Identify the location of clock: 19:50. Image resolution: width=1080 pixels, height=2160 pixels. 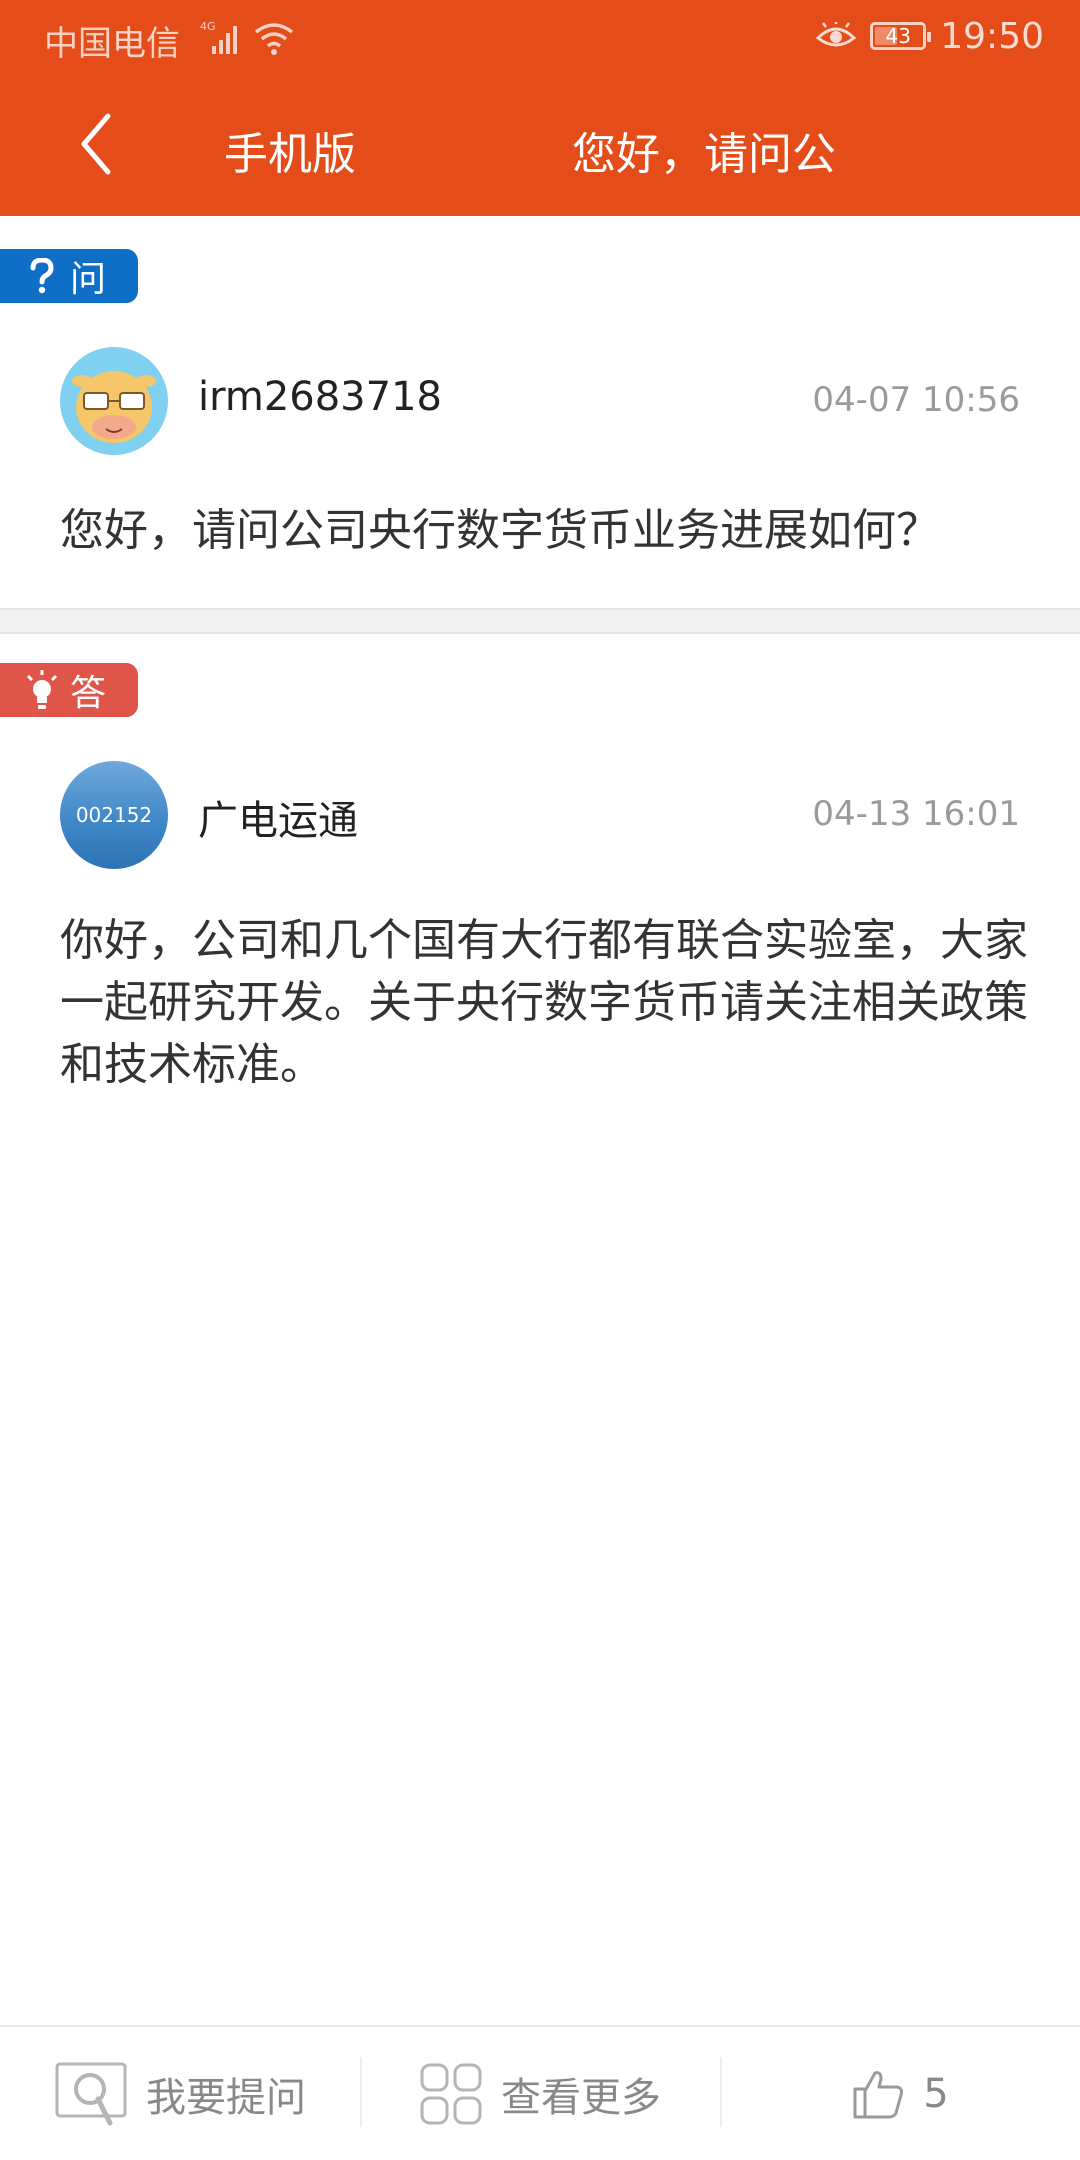
(992, 36).